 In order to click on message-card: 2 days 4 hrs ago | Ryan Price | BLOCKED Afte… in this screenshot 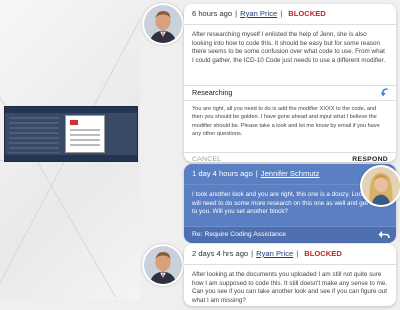, I will do `click(290, 275)`.